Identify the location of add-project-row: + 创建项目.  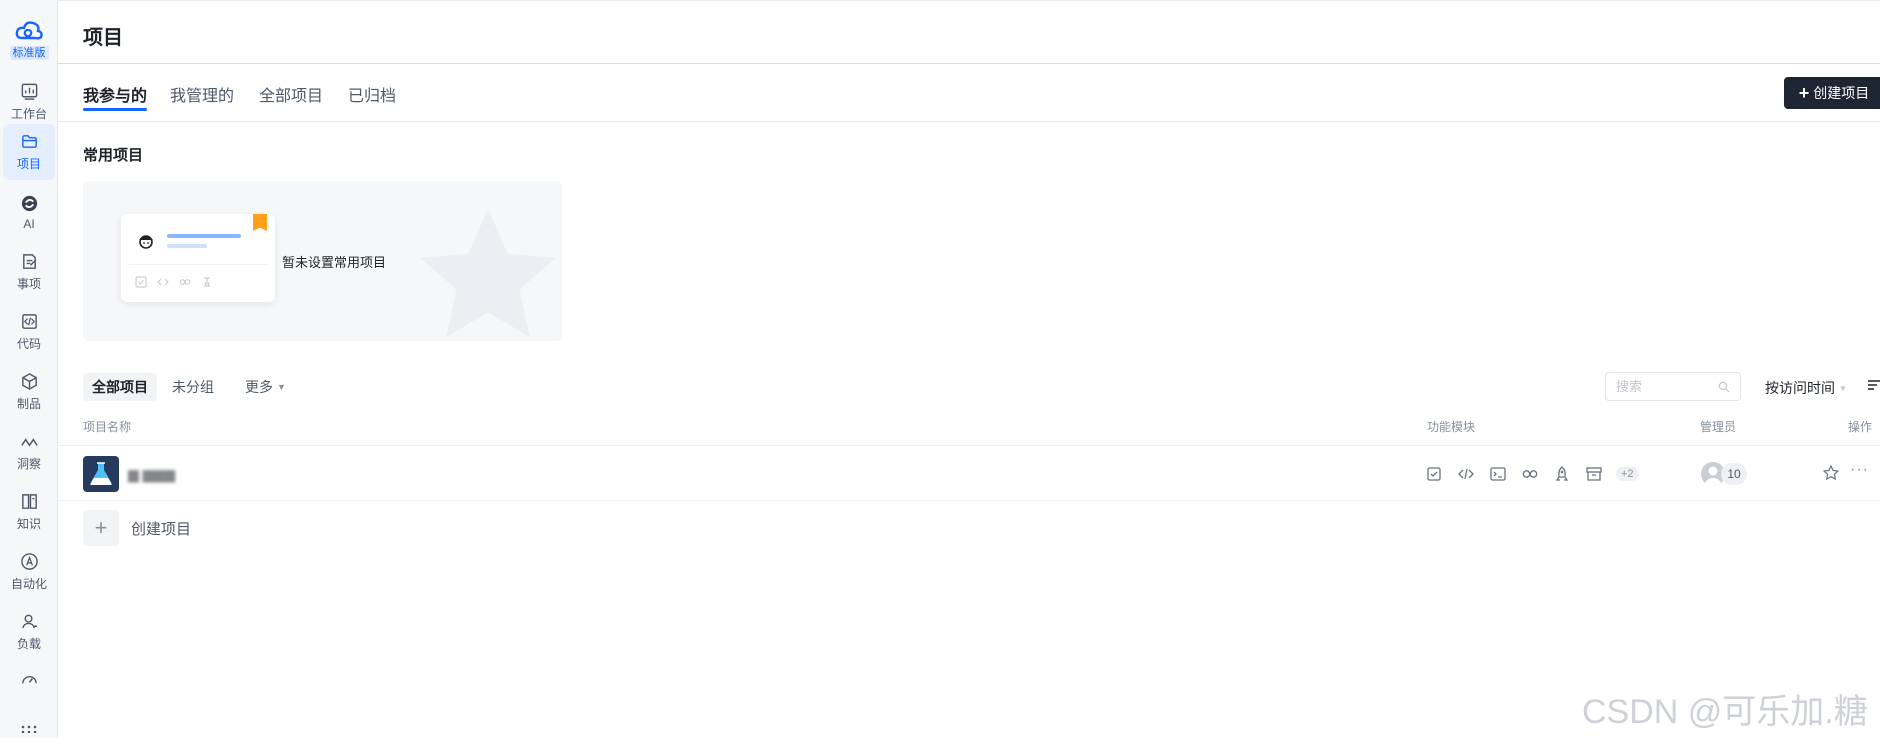
(137, 528).